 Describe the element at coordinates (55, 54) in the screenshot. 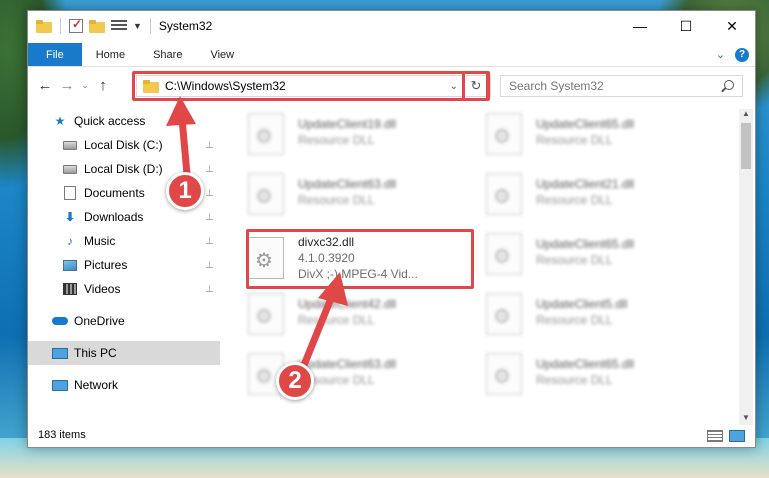

I see `tab-file: File` at that location.